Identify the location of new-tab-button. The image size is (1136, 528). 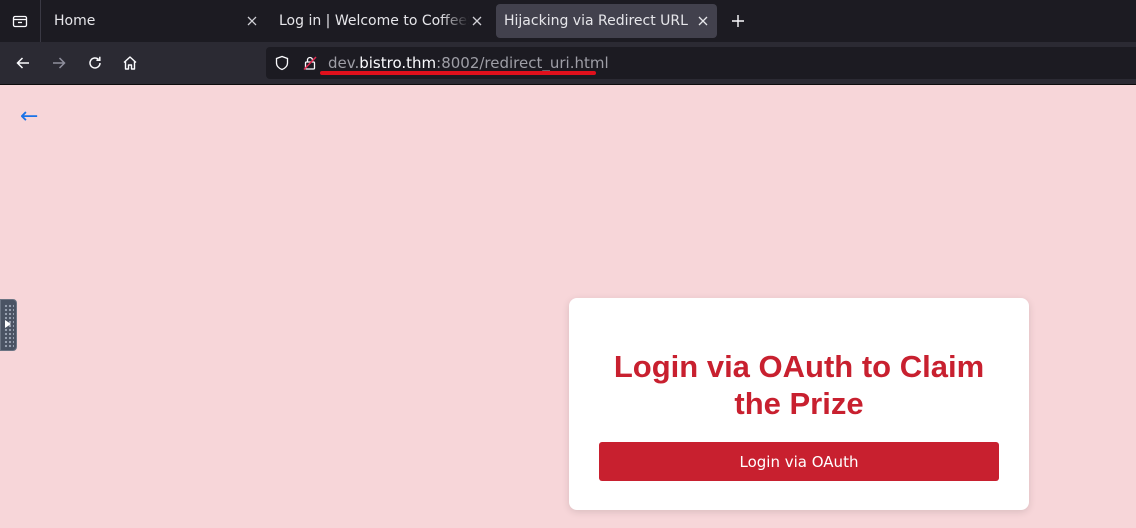
(738, 21).